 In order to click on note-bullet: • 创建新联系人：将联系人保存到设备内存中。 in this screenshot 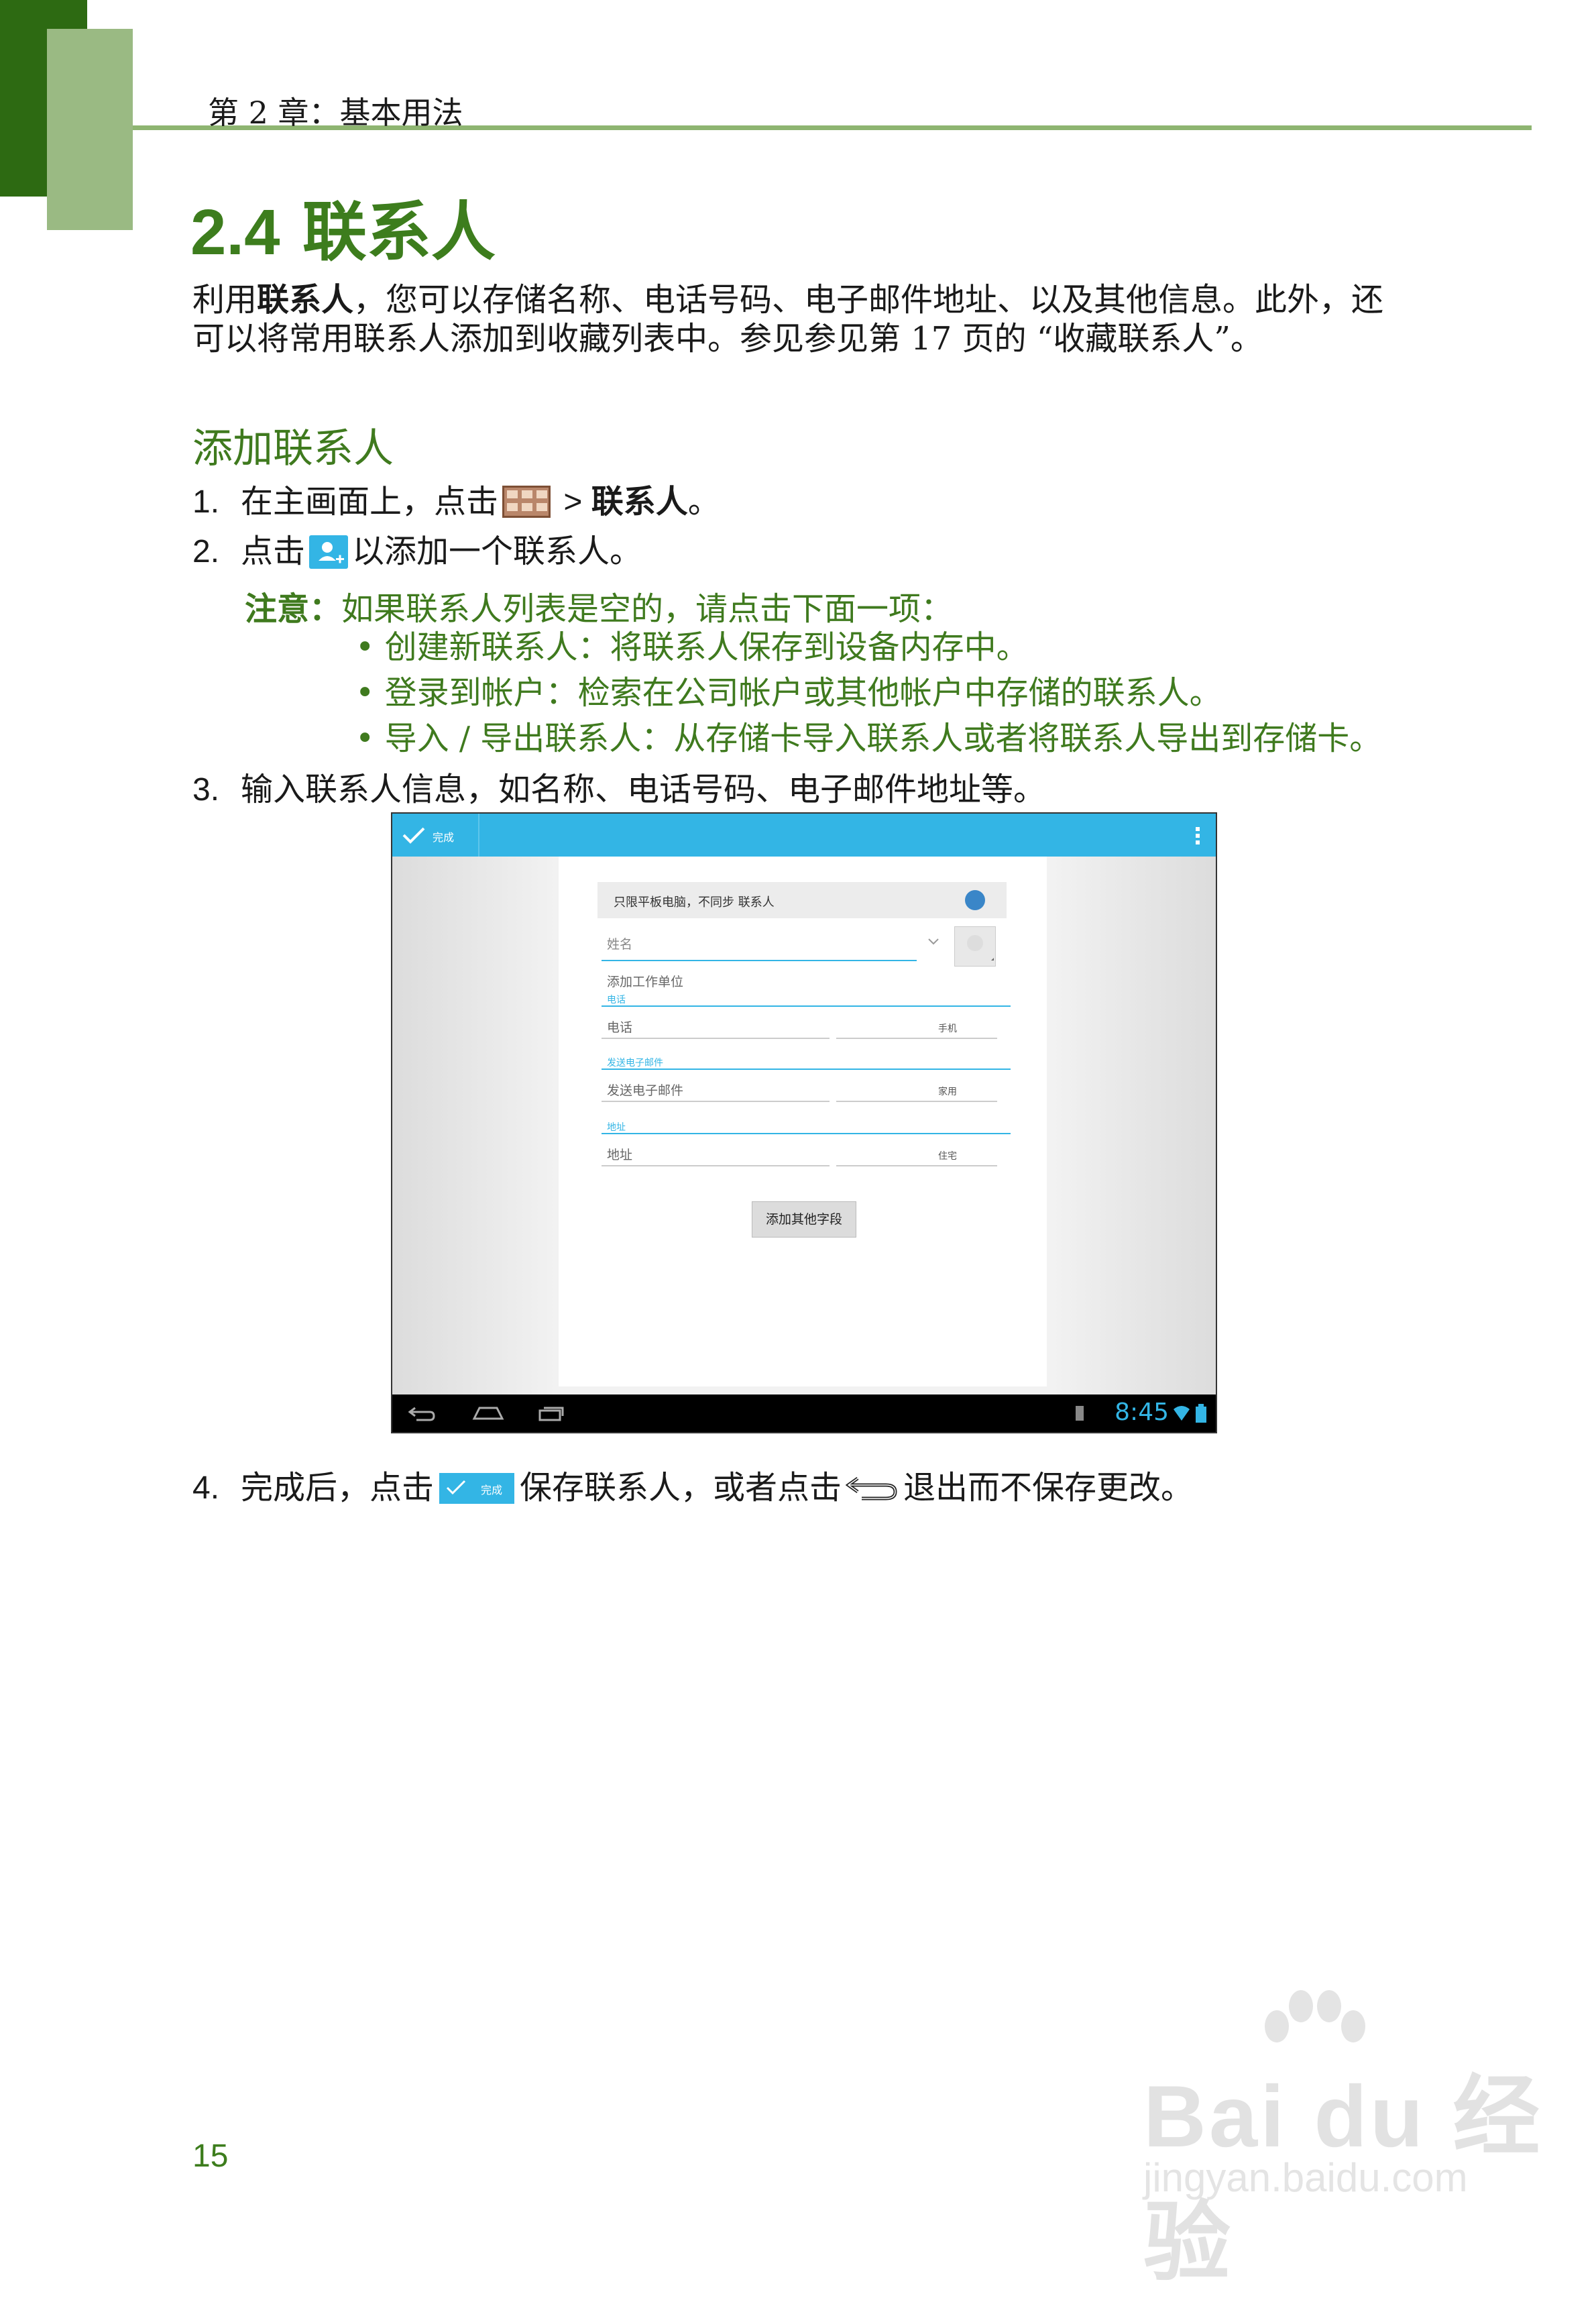, I will do `click(692, 647)`.